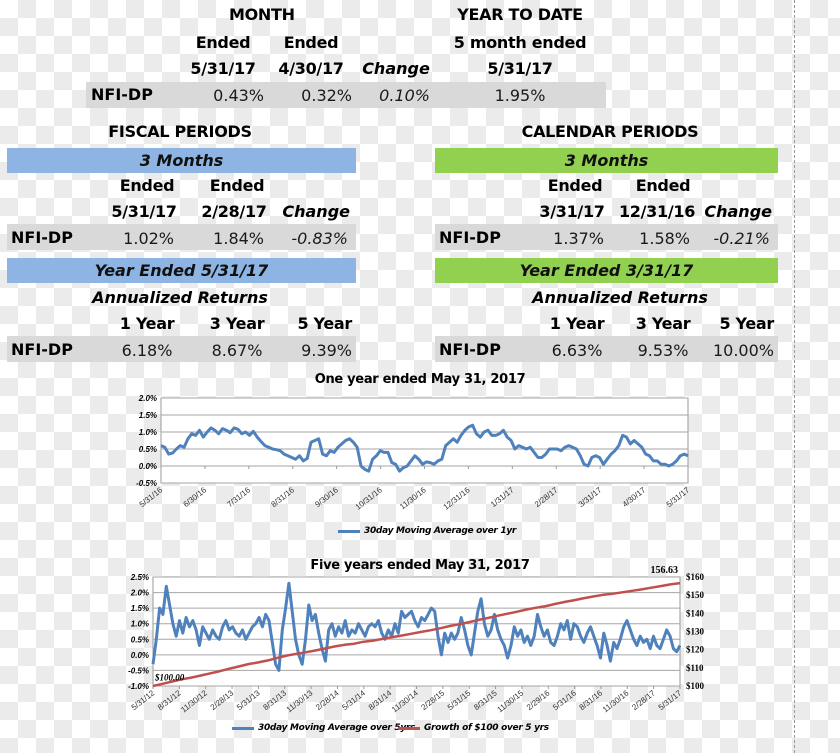  Describe the element at coordinates (146, 483) in the screenshot. I see `chart1-ytick-label: -0.5%` at that location.